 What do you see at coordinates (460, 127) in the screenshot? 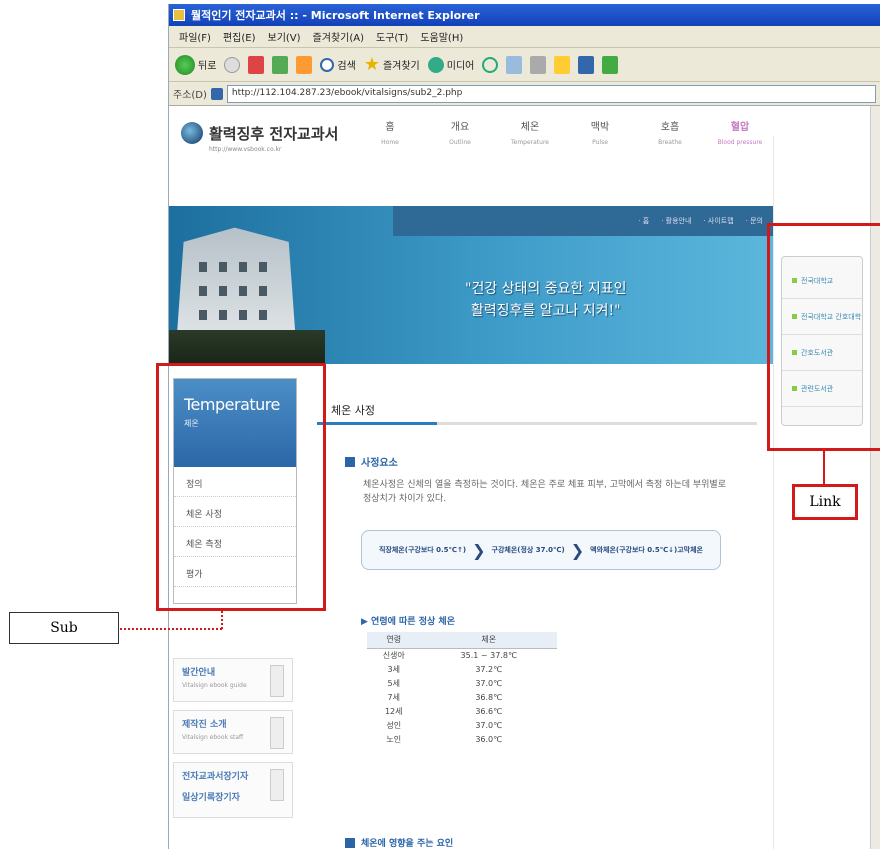
I see `nav-outline-ko: 개요` at bounding box center [460, 127].